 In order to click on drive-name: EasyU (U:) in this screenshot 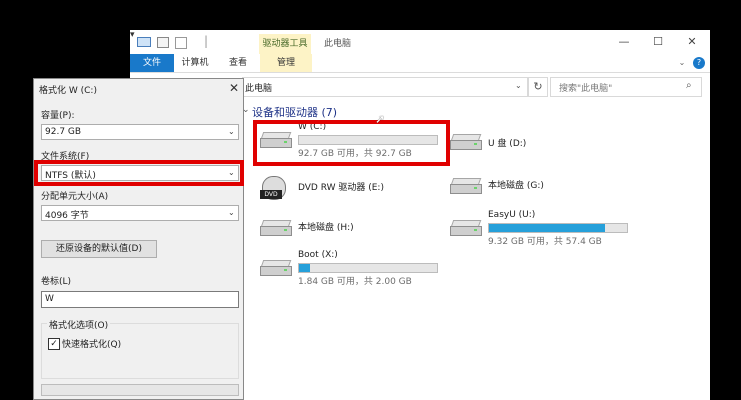, I will do `click(512, 215)`.